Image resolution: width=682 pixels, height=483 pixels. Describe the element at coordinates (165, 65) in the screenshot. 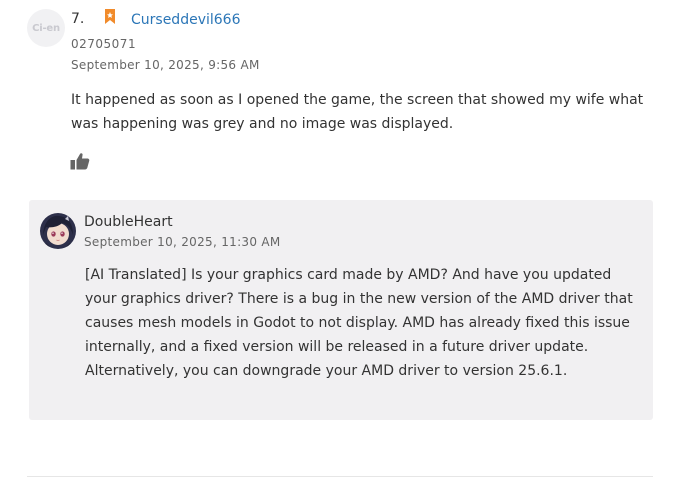

I see `comment-date: September 10, 2025, 9:56 AM` at that location.